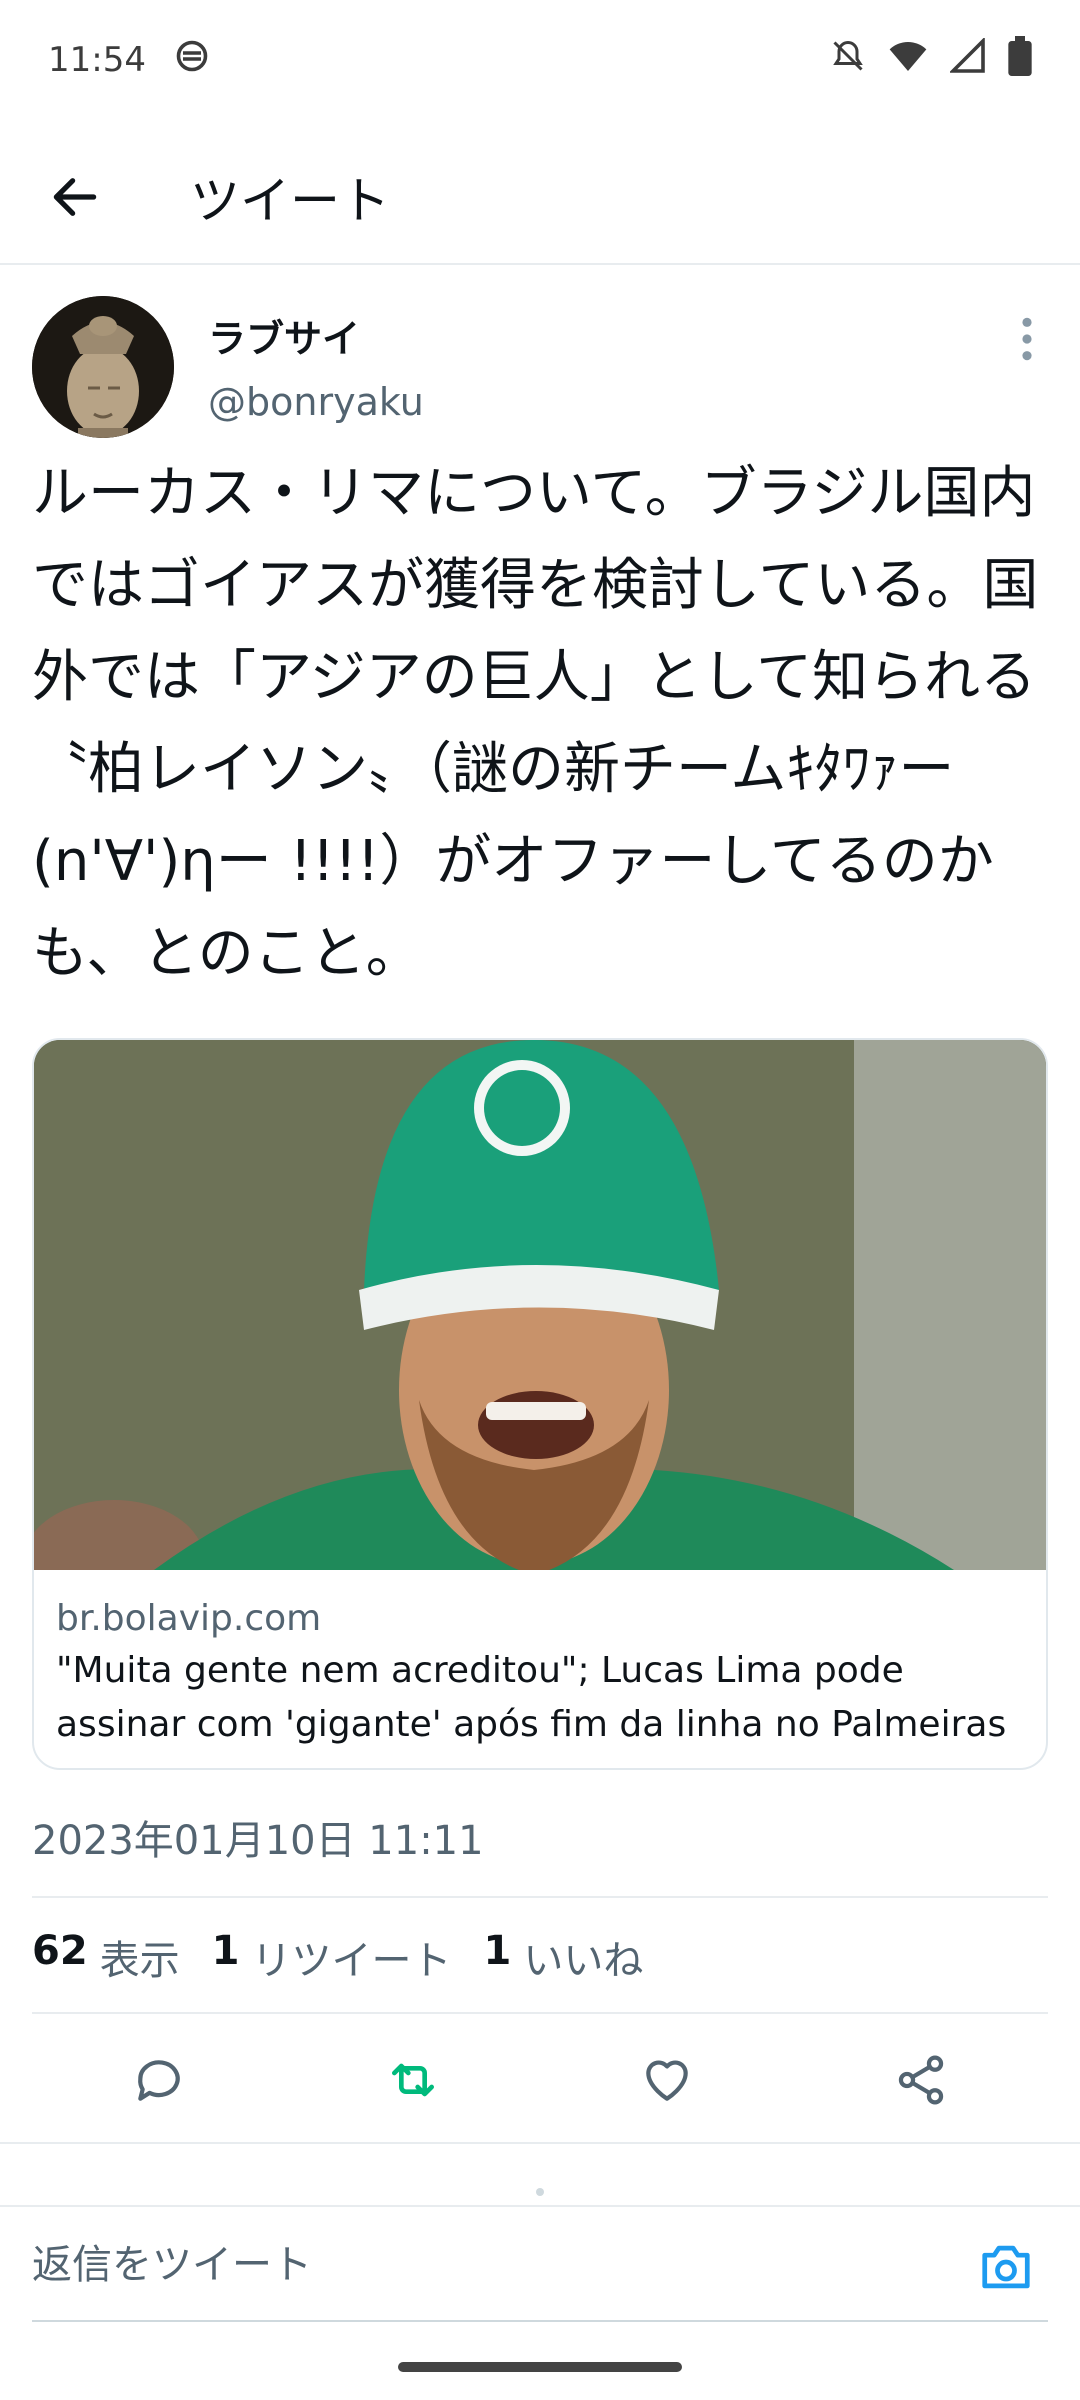 The image size is (1080, 2400). What do you see at coordinates (848, 60) in the screenshot?
I see `notifications-off-icon` at bounding box center [848, 60].